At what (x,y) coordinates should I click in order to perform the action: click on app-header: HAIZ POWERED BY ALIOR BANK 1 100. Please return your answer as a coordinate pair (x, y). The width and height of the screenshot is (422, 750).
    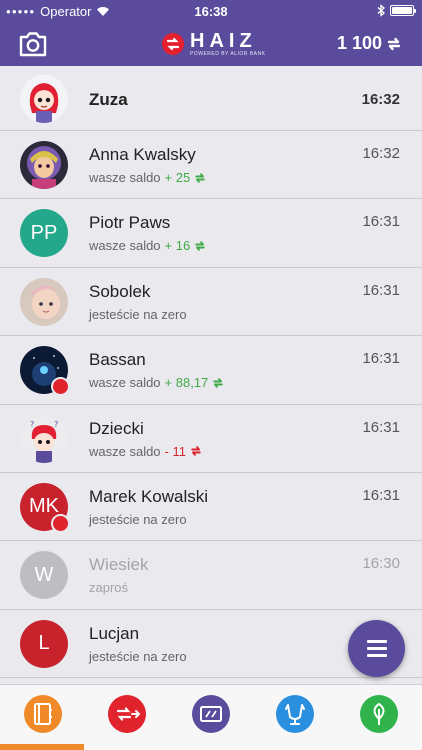
    Looking at the image, I should click on (211, 44).